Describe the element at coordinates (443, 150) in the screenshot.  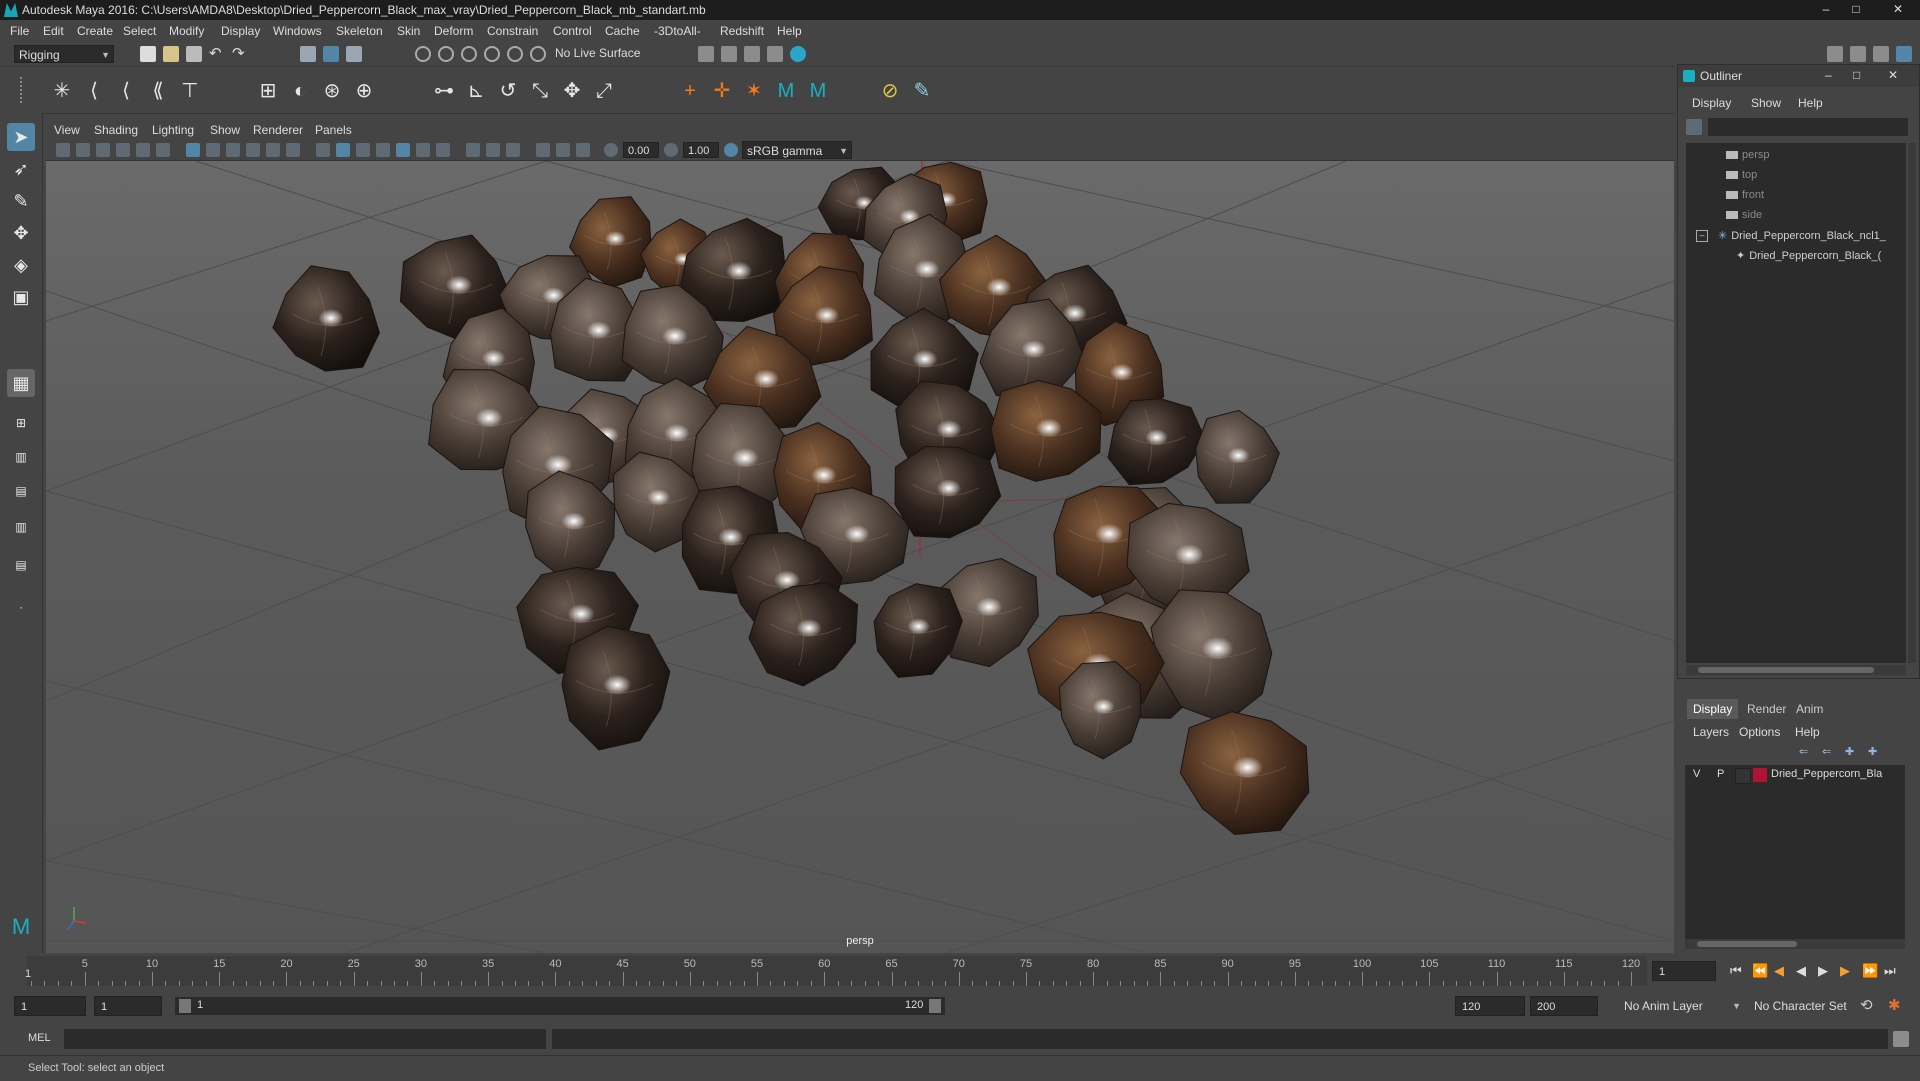
I see `motion-blur-icon` at that location.